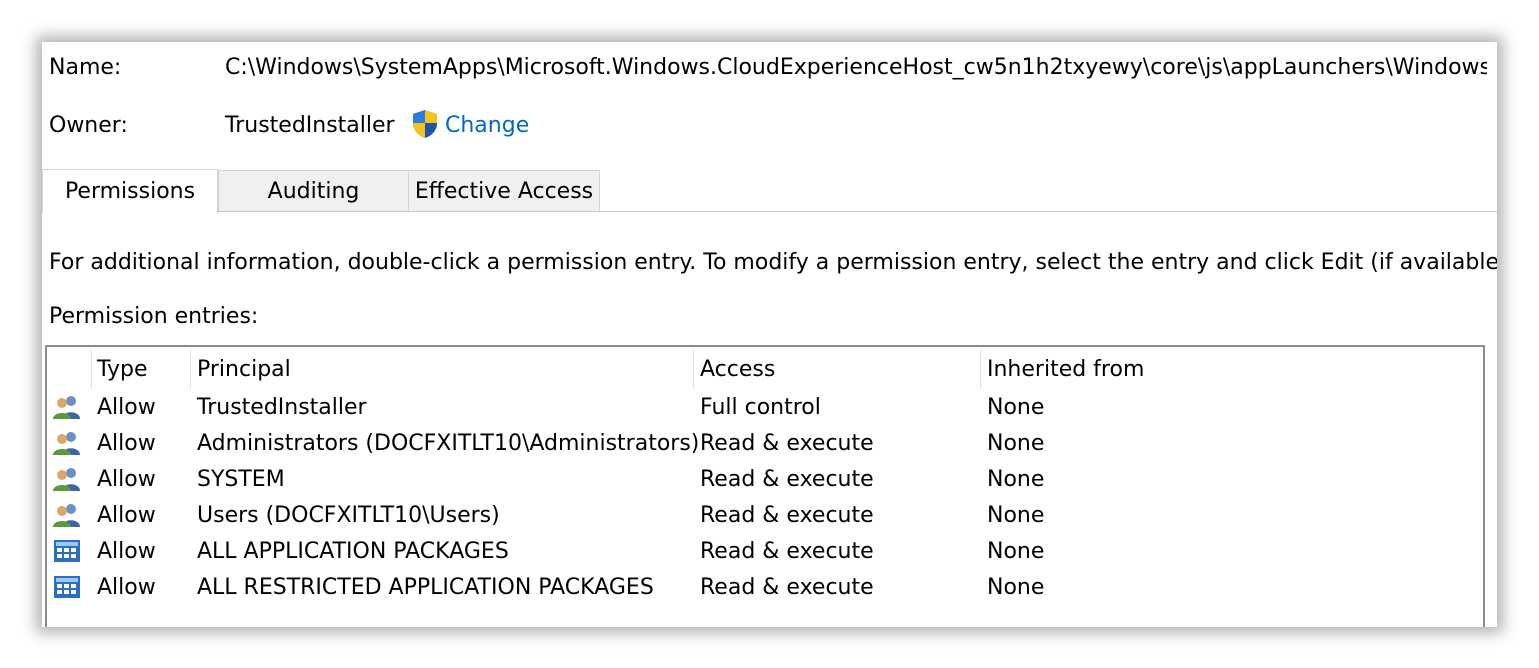 The image size is (1539, 668). Describe the element at coordinates (88, 125) in the screenshot. I see `owner-label: Owner:` at that location.